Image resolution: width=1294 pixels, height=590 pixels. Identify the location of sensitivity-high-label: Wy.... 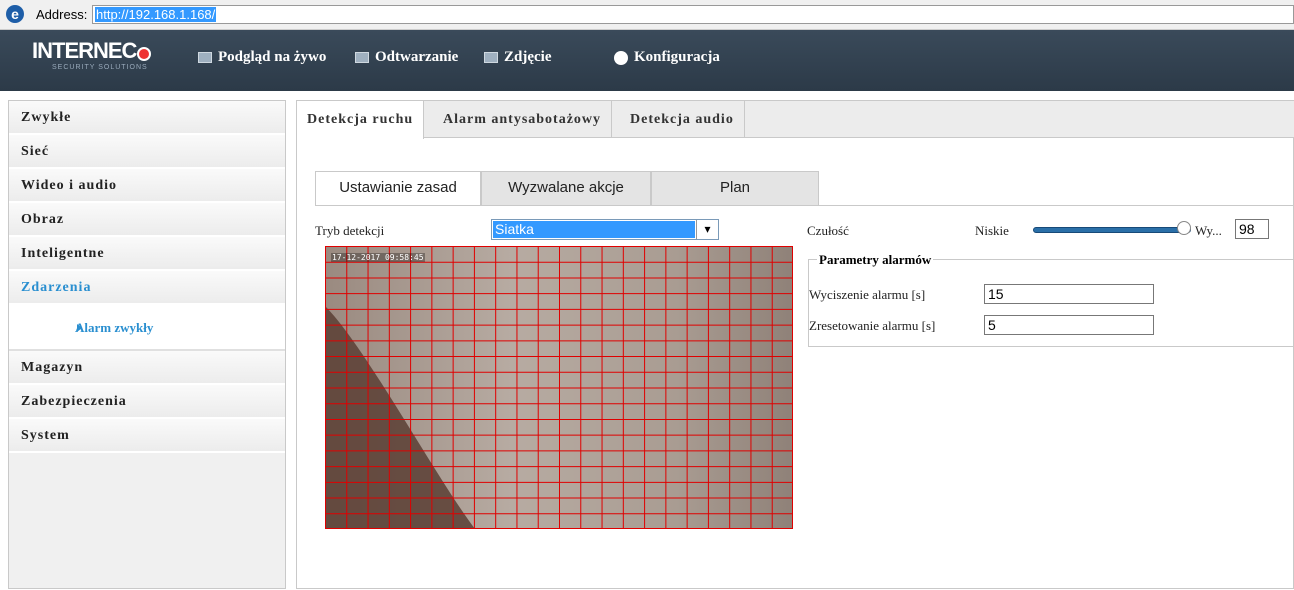
(1208, 230).